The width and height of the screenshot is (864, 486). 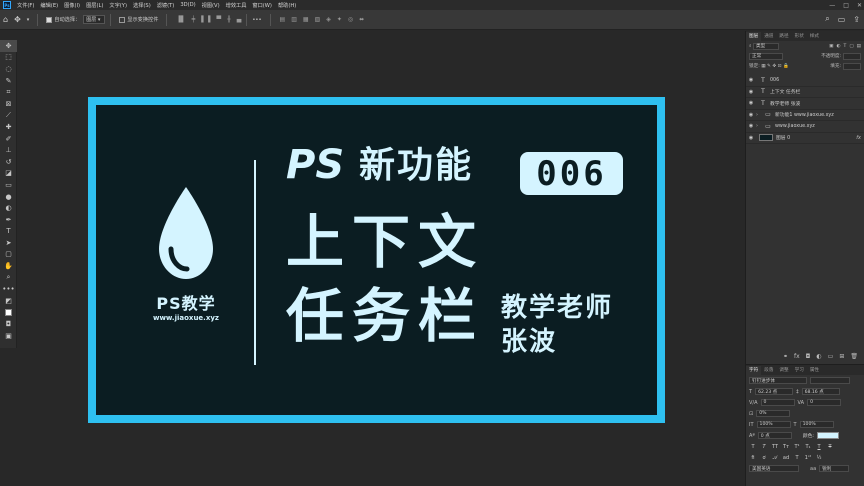 What do you see at coordinates (94, 19) in the screenshot?
I see `auto-select-dropdown: 图层 ▾` at bounding box center [94, 19].